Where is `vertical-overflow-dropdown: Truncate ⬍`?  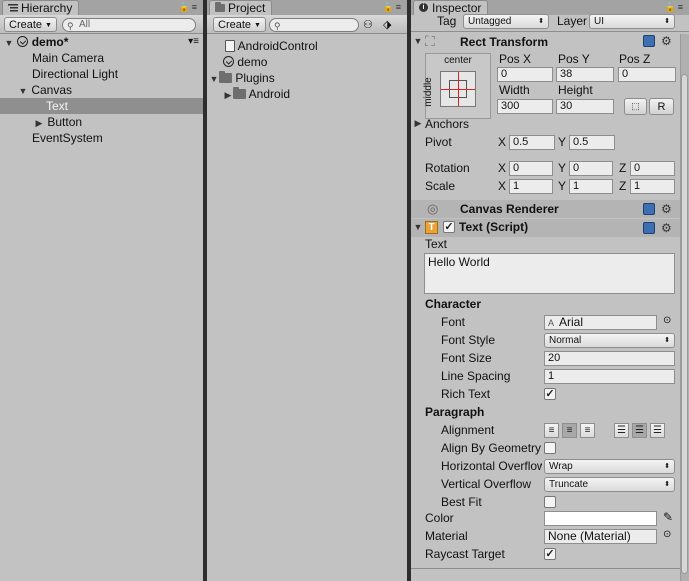
vertical-overflow-dropdown: Truncate ⬍ is located at coordinates (609, 484).